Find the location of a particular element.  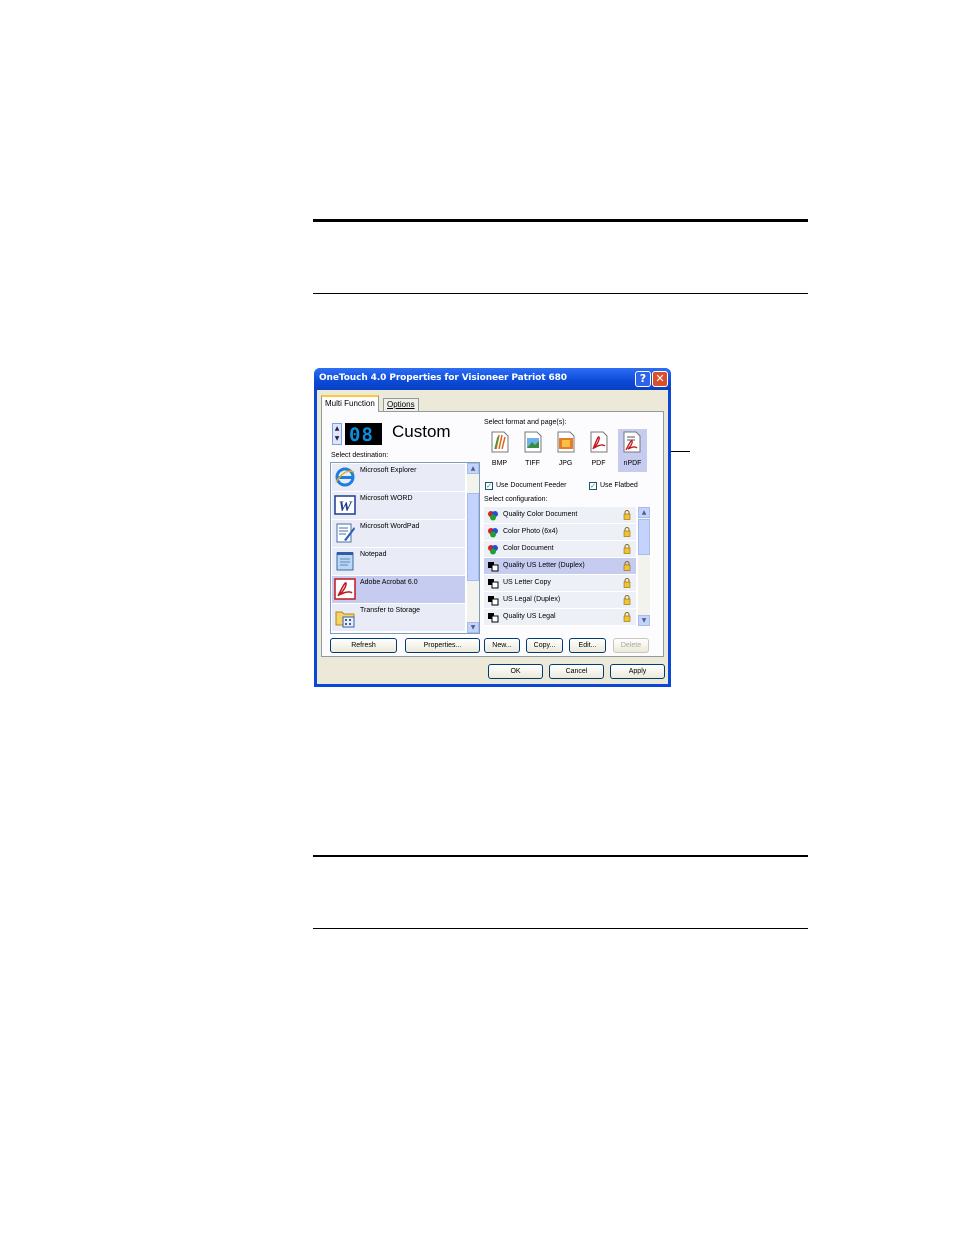

close-button: ✕ is located at coordinates (660, 379).